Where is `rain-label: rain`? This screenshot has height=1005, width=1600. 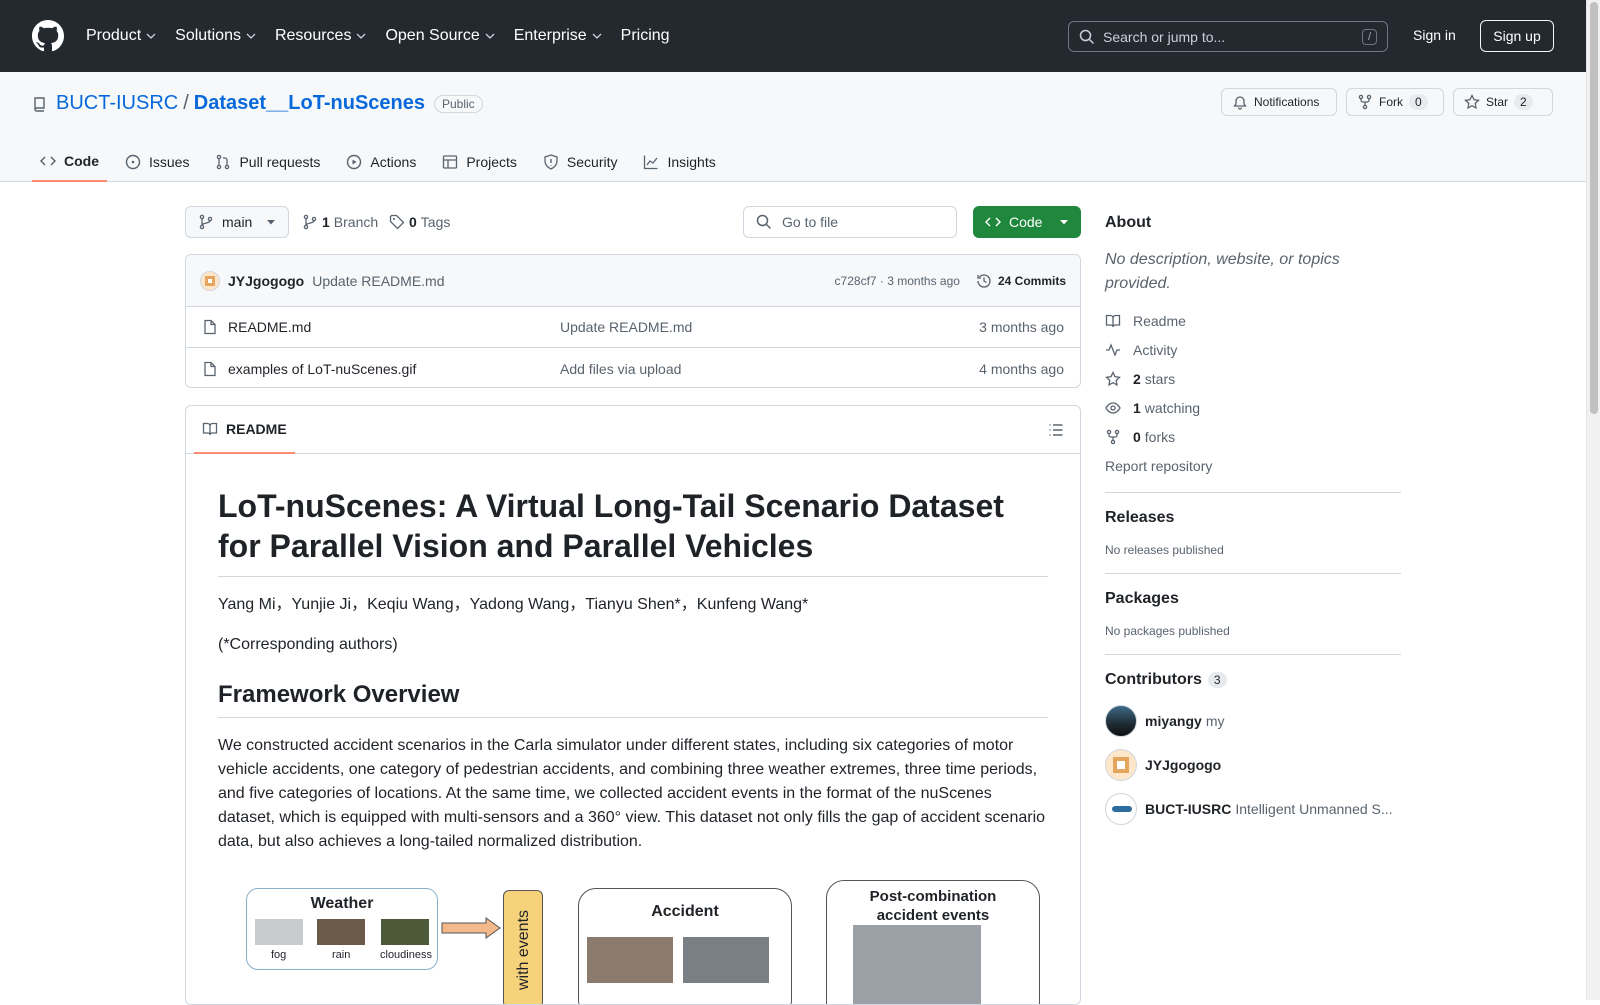
rain-label: rain is located at coordinates (341, 955).